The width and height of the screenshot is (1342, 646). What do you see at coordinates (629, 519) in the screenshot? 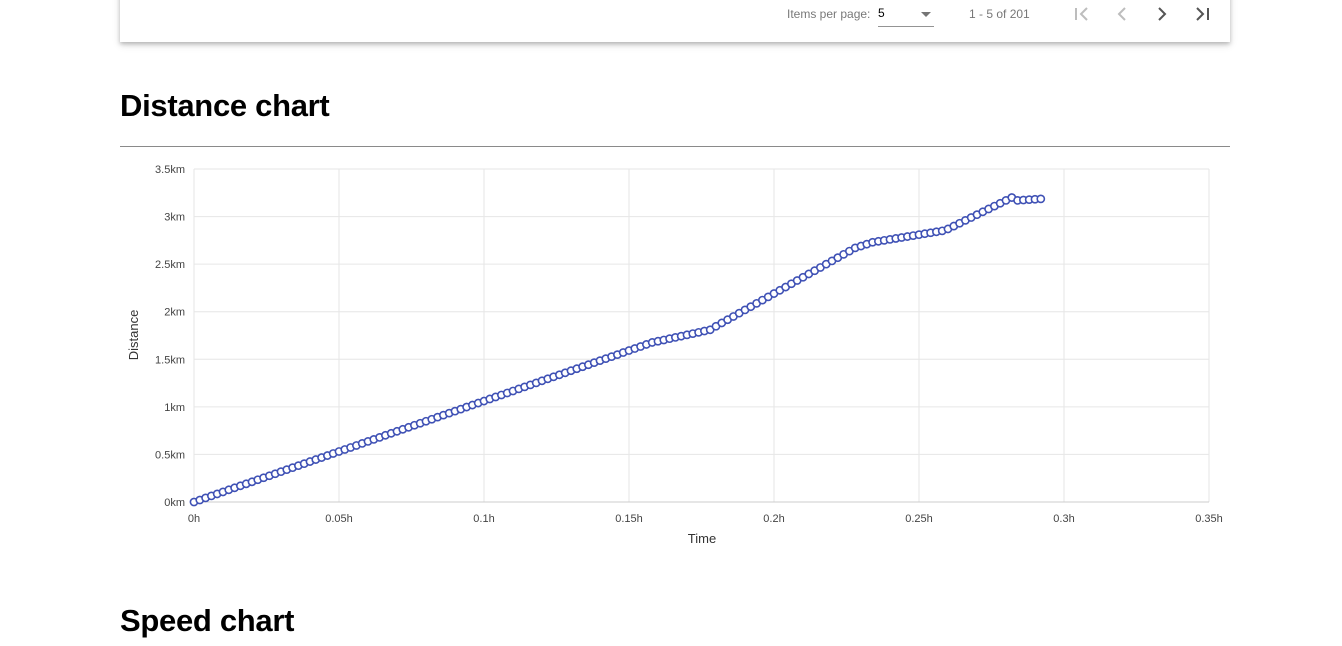
I see `x-tick-label: 0.15h` at bounding box center [629, 519].